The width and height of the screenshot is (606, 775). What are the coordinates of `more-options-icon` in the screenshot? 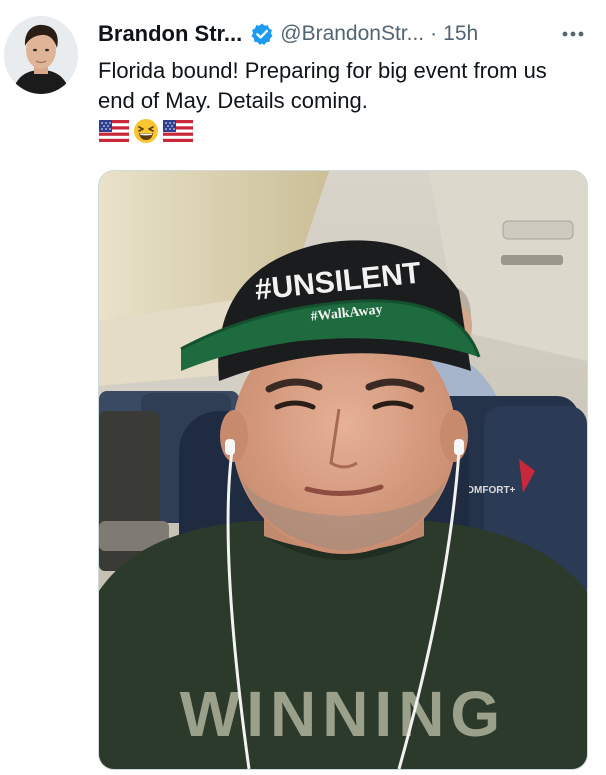 It's located at (573, 34).